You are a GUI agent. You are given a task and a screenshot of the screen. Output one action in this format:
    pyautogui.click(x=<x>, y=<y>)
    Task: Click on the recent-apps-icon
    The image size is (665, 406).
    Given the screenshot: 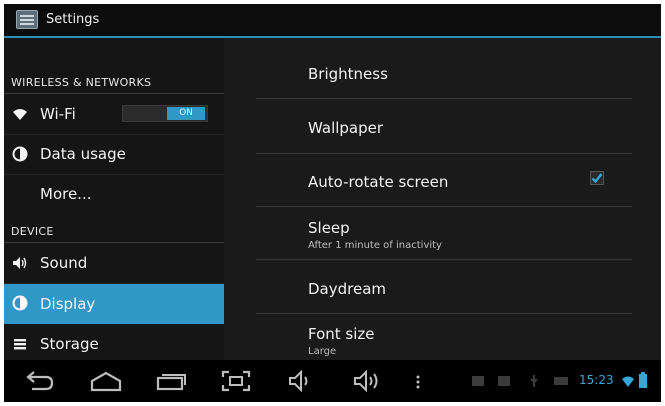 What is the action you would take?
    pyautogui.click(x=171, y=381)
    